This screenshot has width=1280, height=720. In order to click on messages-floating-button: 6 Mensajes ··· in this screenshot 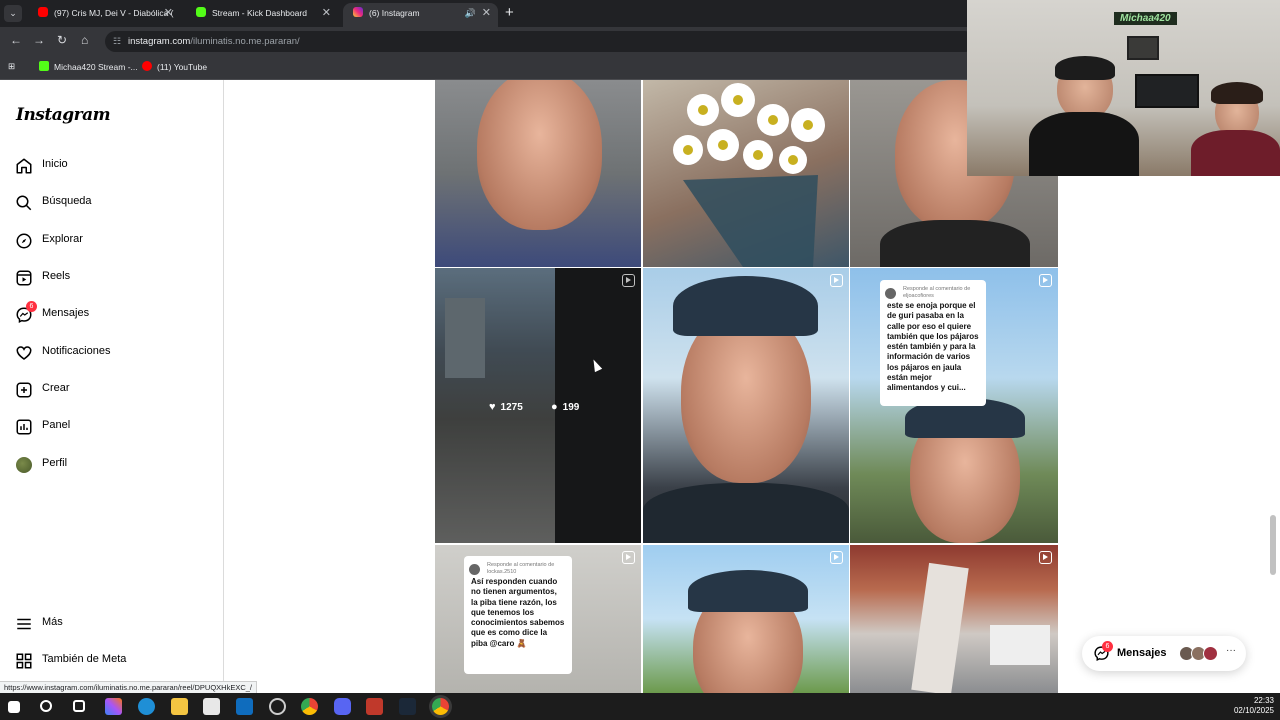, I will do `click(1164, 653)`.